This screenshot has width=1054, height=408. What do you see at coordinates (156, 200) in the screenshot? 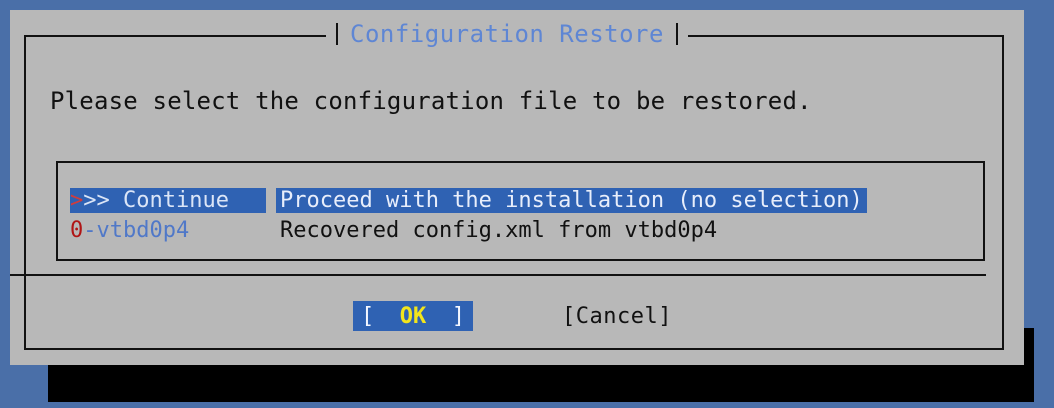
I see `menu-item-tag-label: >> Continue` at bounding box center [156, 200].